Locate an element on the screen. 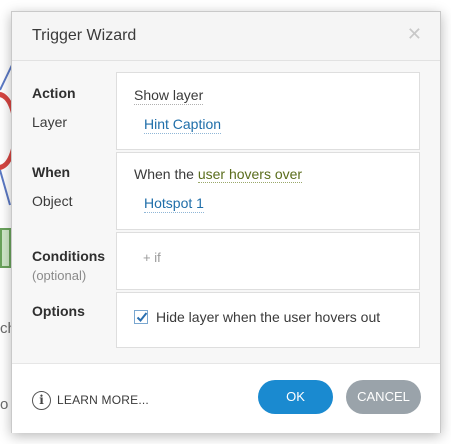  info-icon: i is located at coordinates (41, 400).